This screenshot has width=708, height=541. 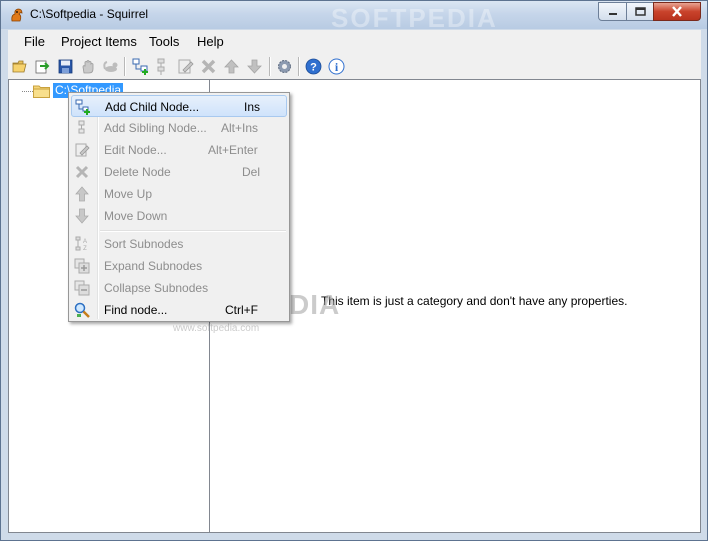 I want to click on settings-icon, so click(x=284, y=66).